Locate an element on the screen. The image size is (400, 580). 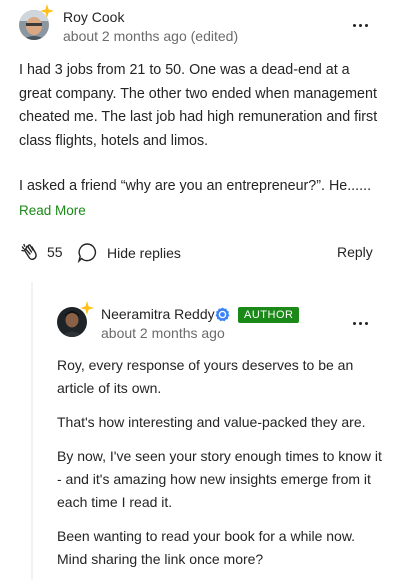
read-more-link: Read More is located at coordinates (52, 210).